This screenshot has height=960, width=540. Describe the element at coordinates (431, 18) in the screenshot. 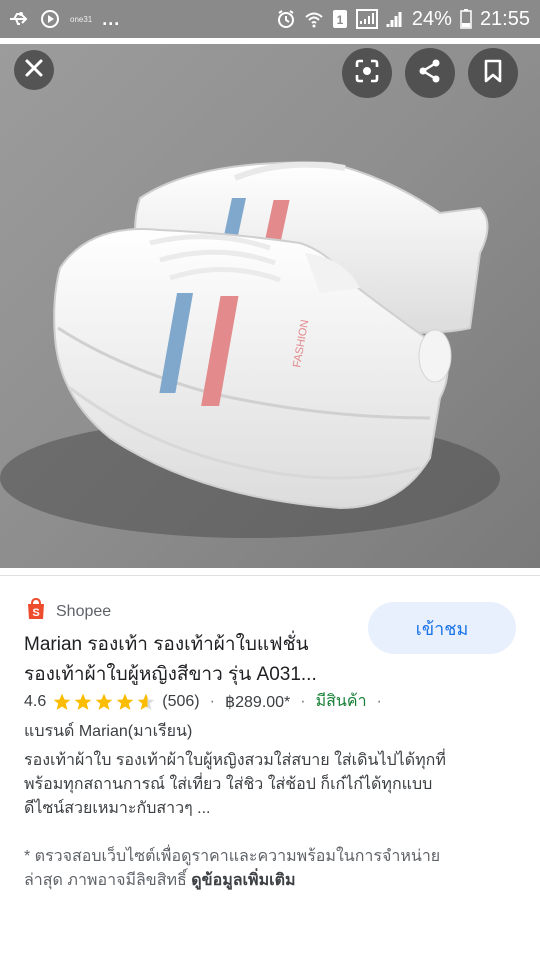

I see `battery-percent: 24%` at that location.